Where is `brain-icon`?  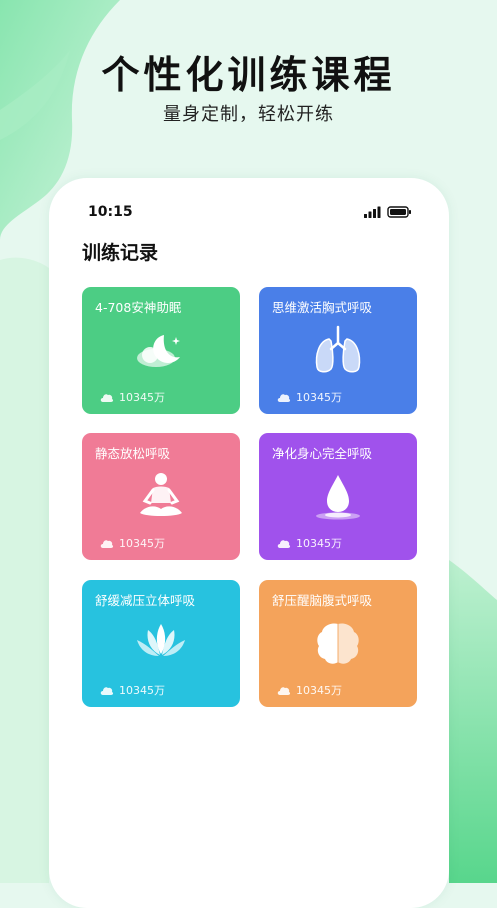 brain-icon is located at coordinates (338, 643).